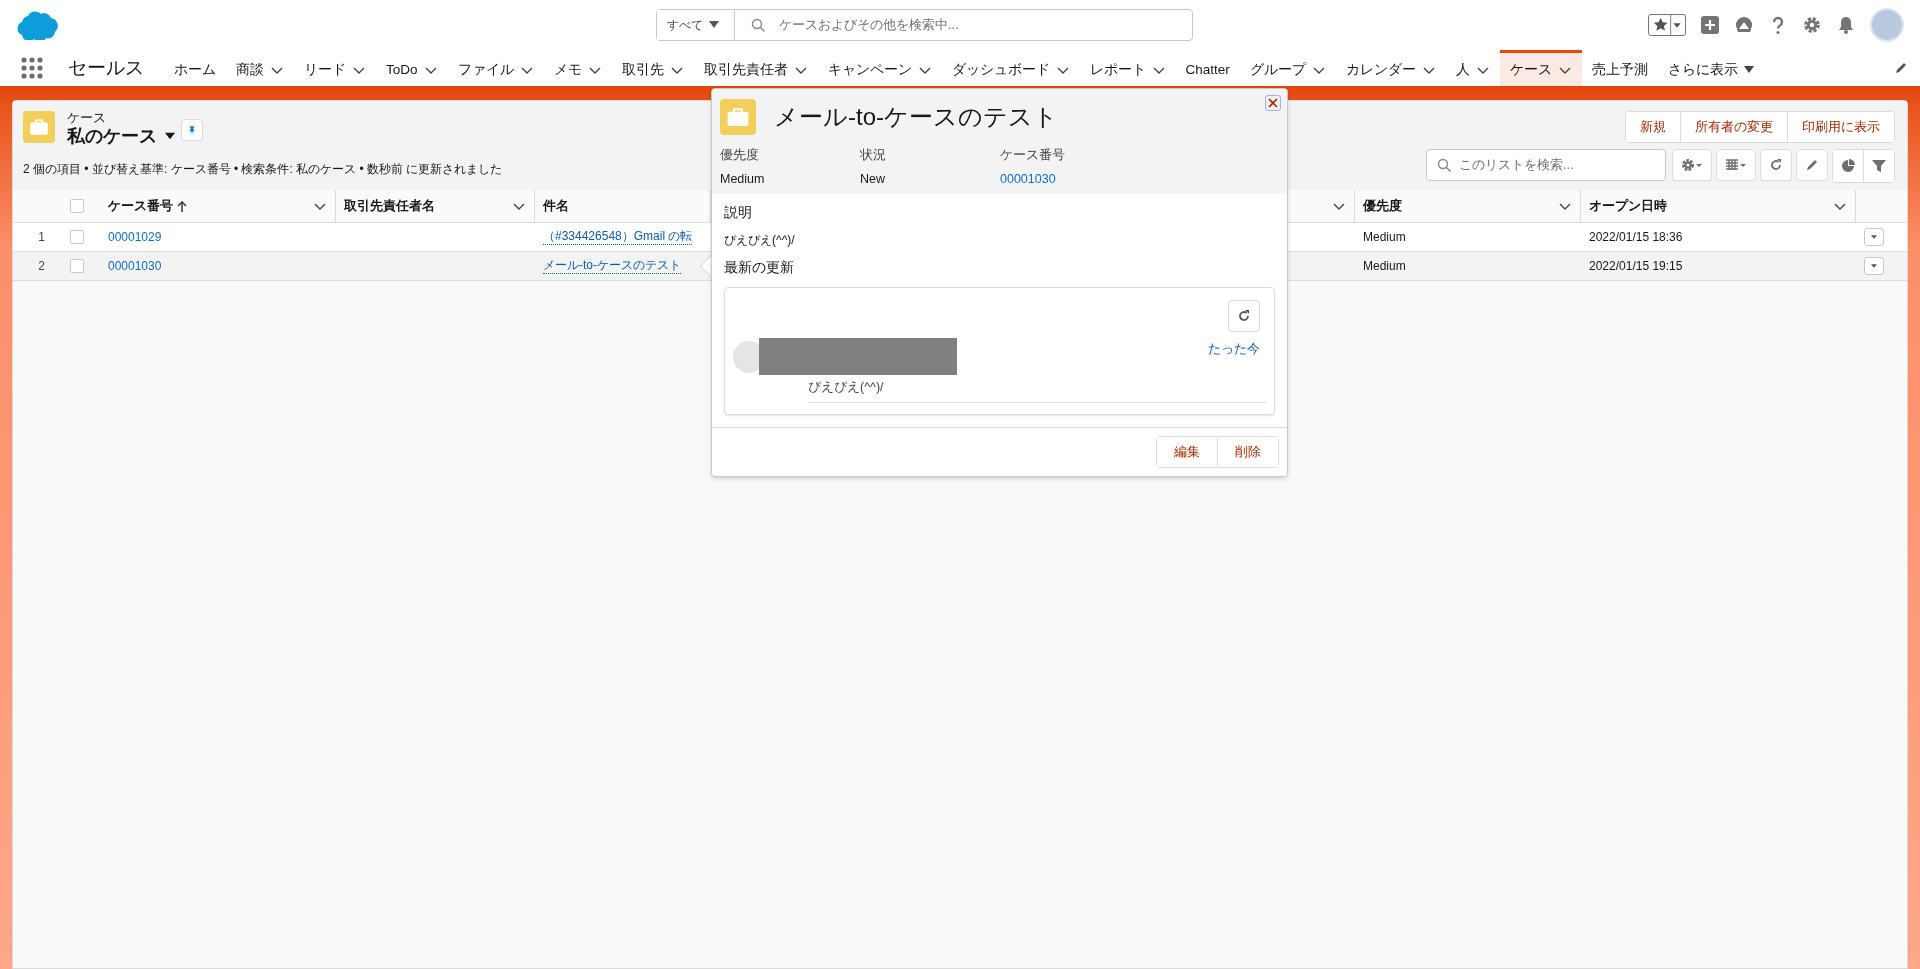 The image size is (1920, 969). I want to click on nav-tab: カレンダー, so click(1390, 68).